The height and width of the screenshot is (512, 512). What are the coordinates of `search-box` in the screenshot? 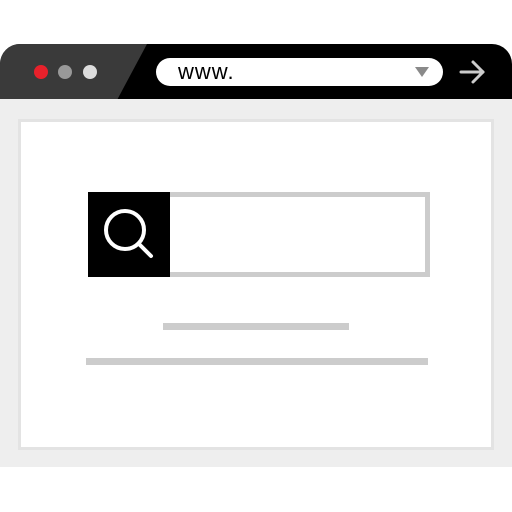 It's located at (259, 234).